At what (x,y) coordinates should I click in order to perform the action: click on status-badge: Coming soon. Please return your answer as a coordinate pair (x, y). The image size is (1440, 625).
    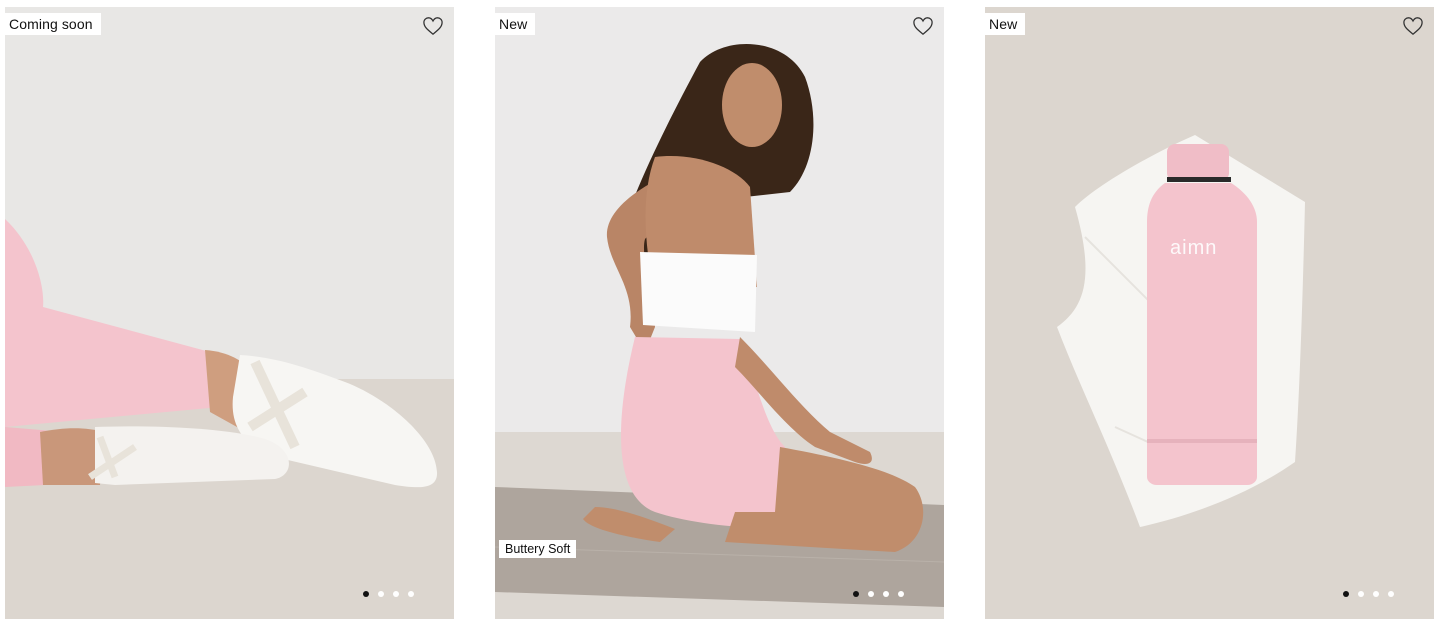
    Looking at the image, I should click on (53, 24).